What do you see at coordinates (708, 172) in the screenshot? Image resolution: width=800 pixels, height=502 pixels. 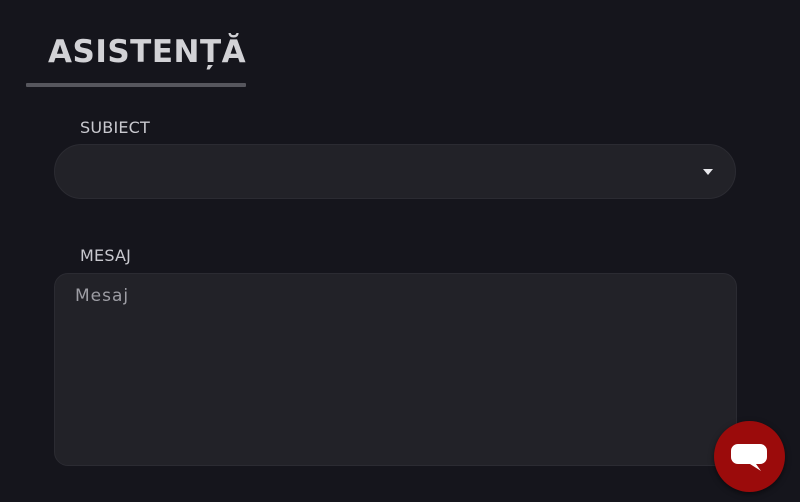 I see `chevron-down-icon` at bounding box center [708, 172].